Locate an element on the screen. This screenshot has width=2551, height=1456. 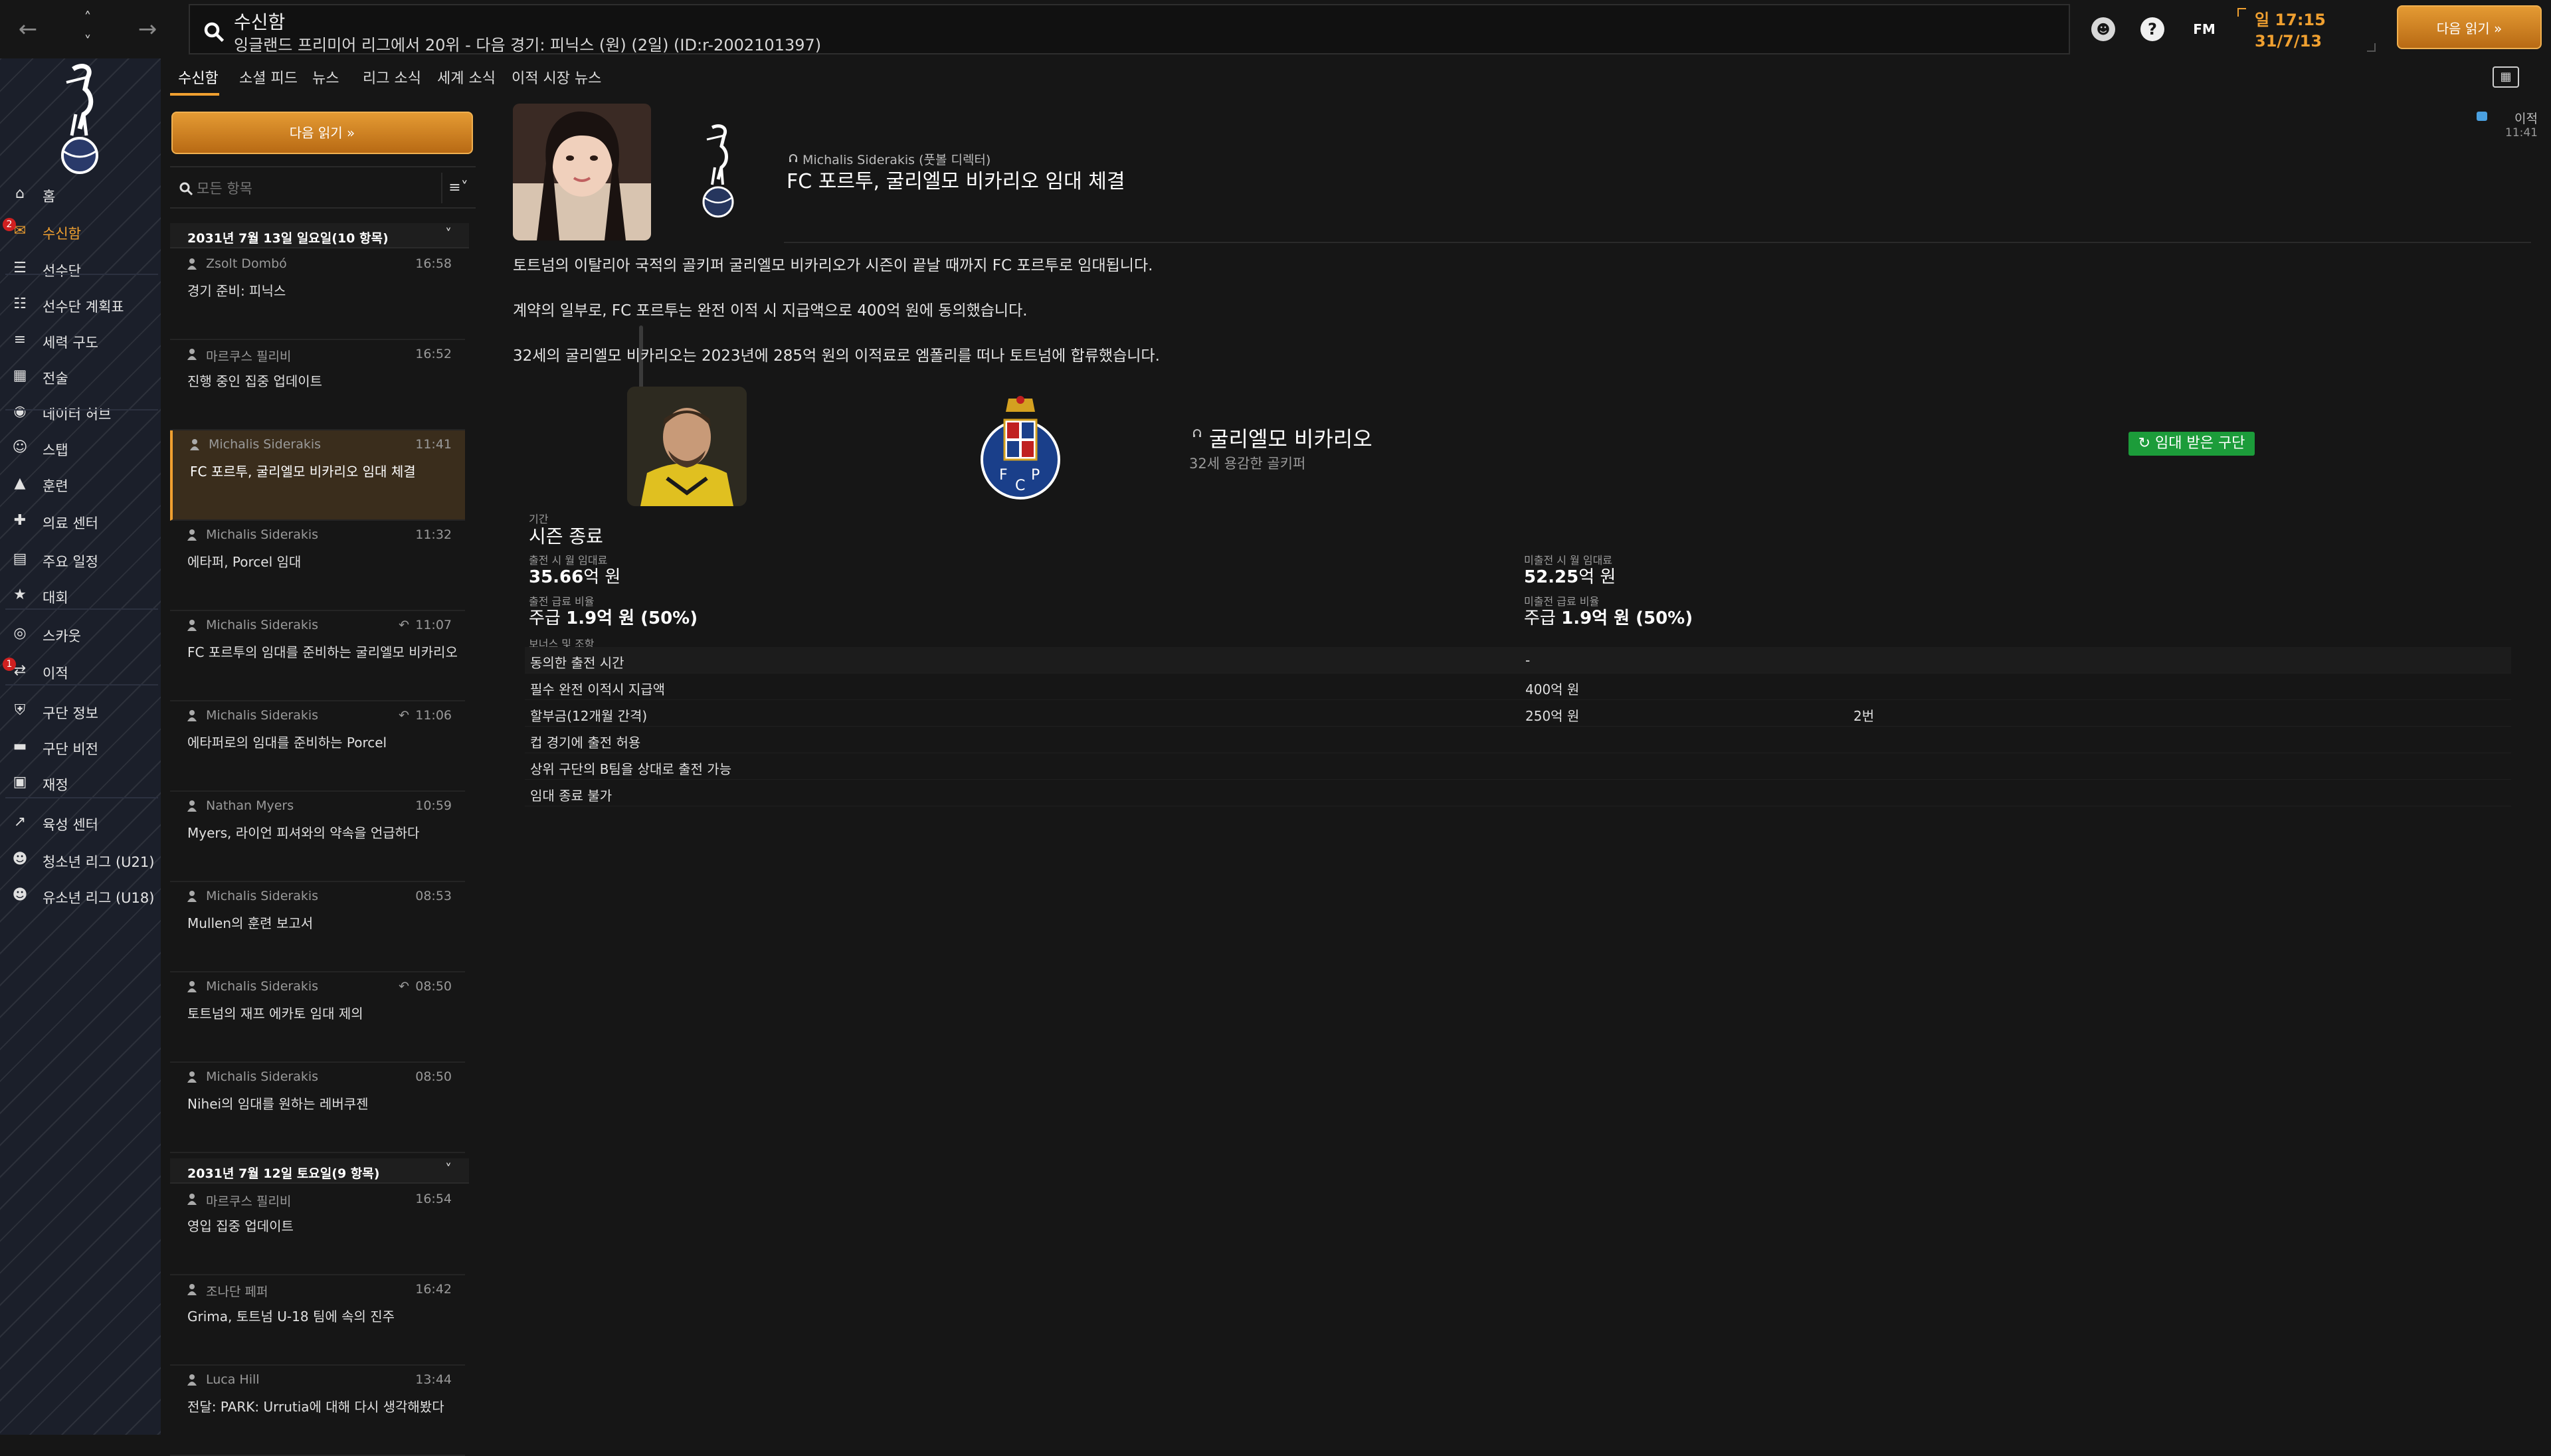
finance-icon: ▣ is located at coordinates (20, 782).